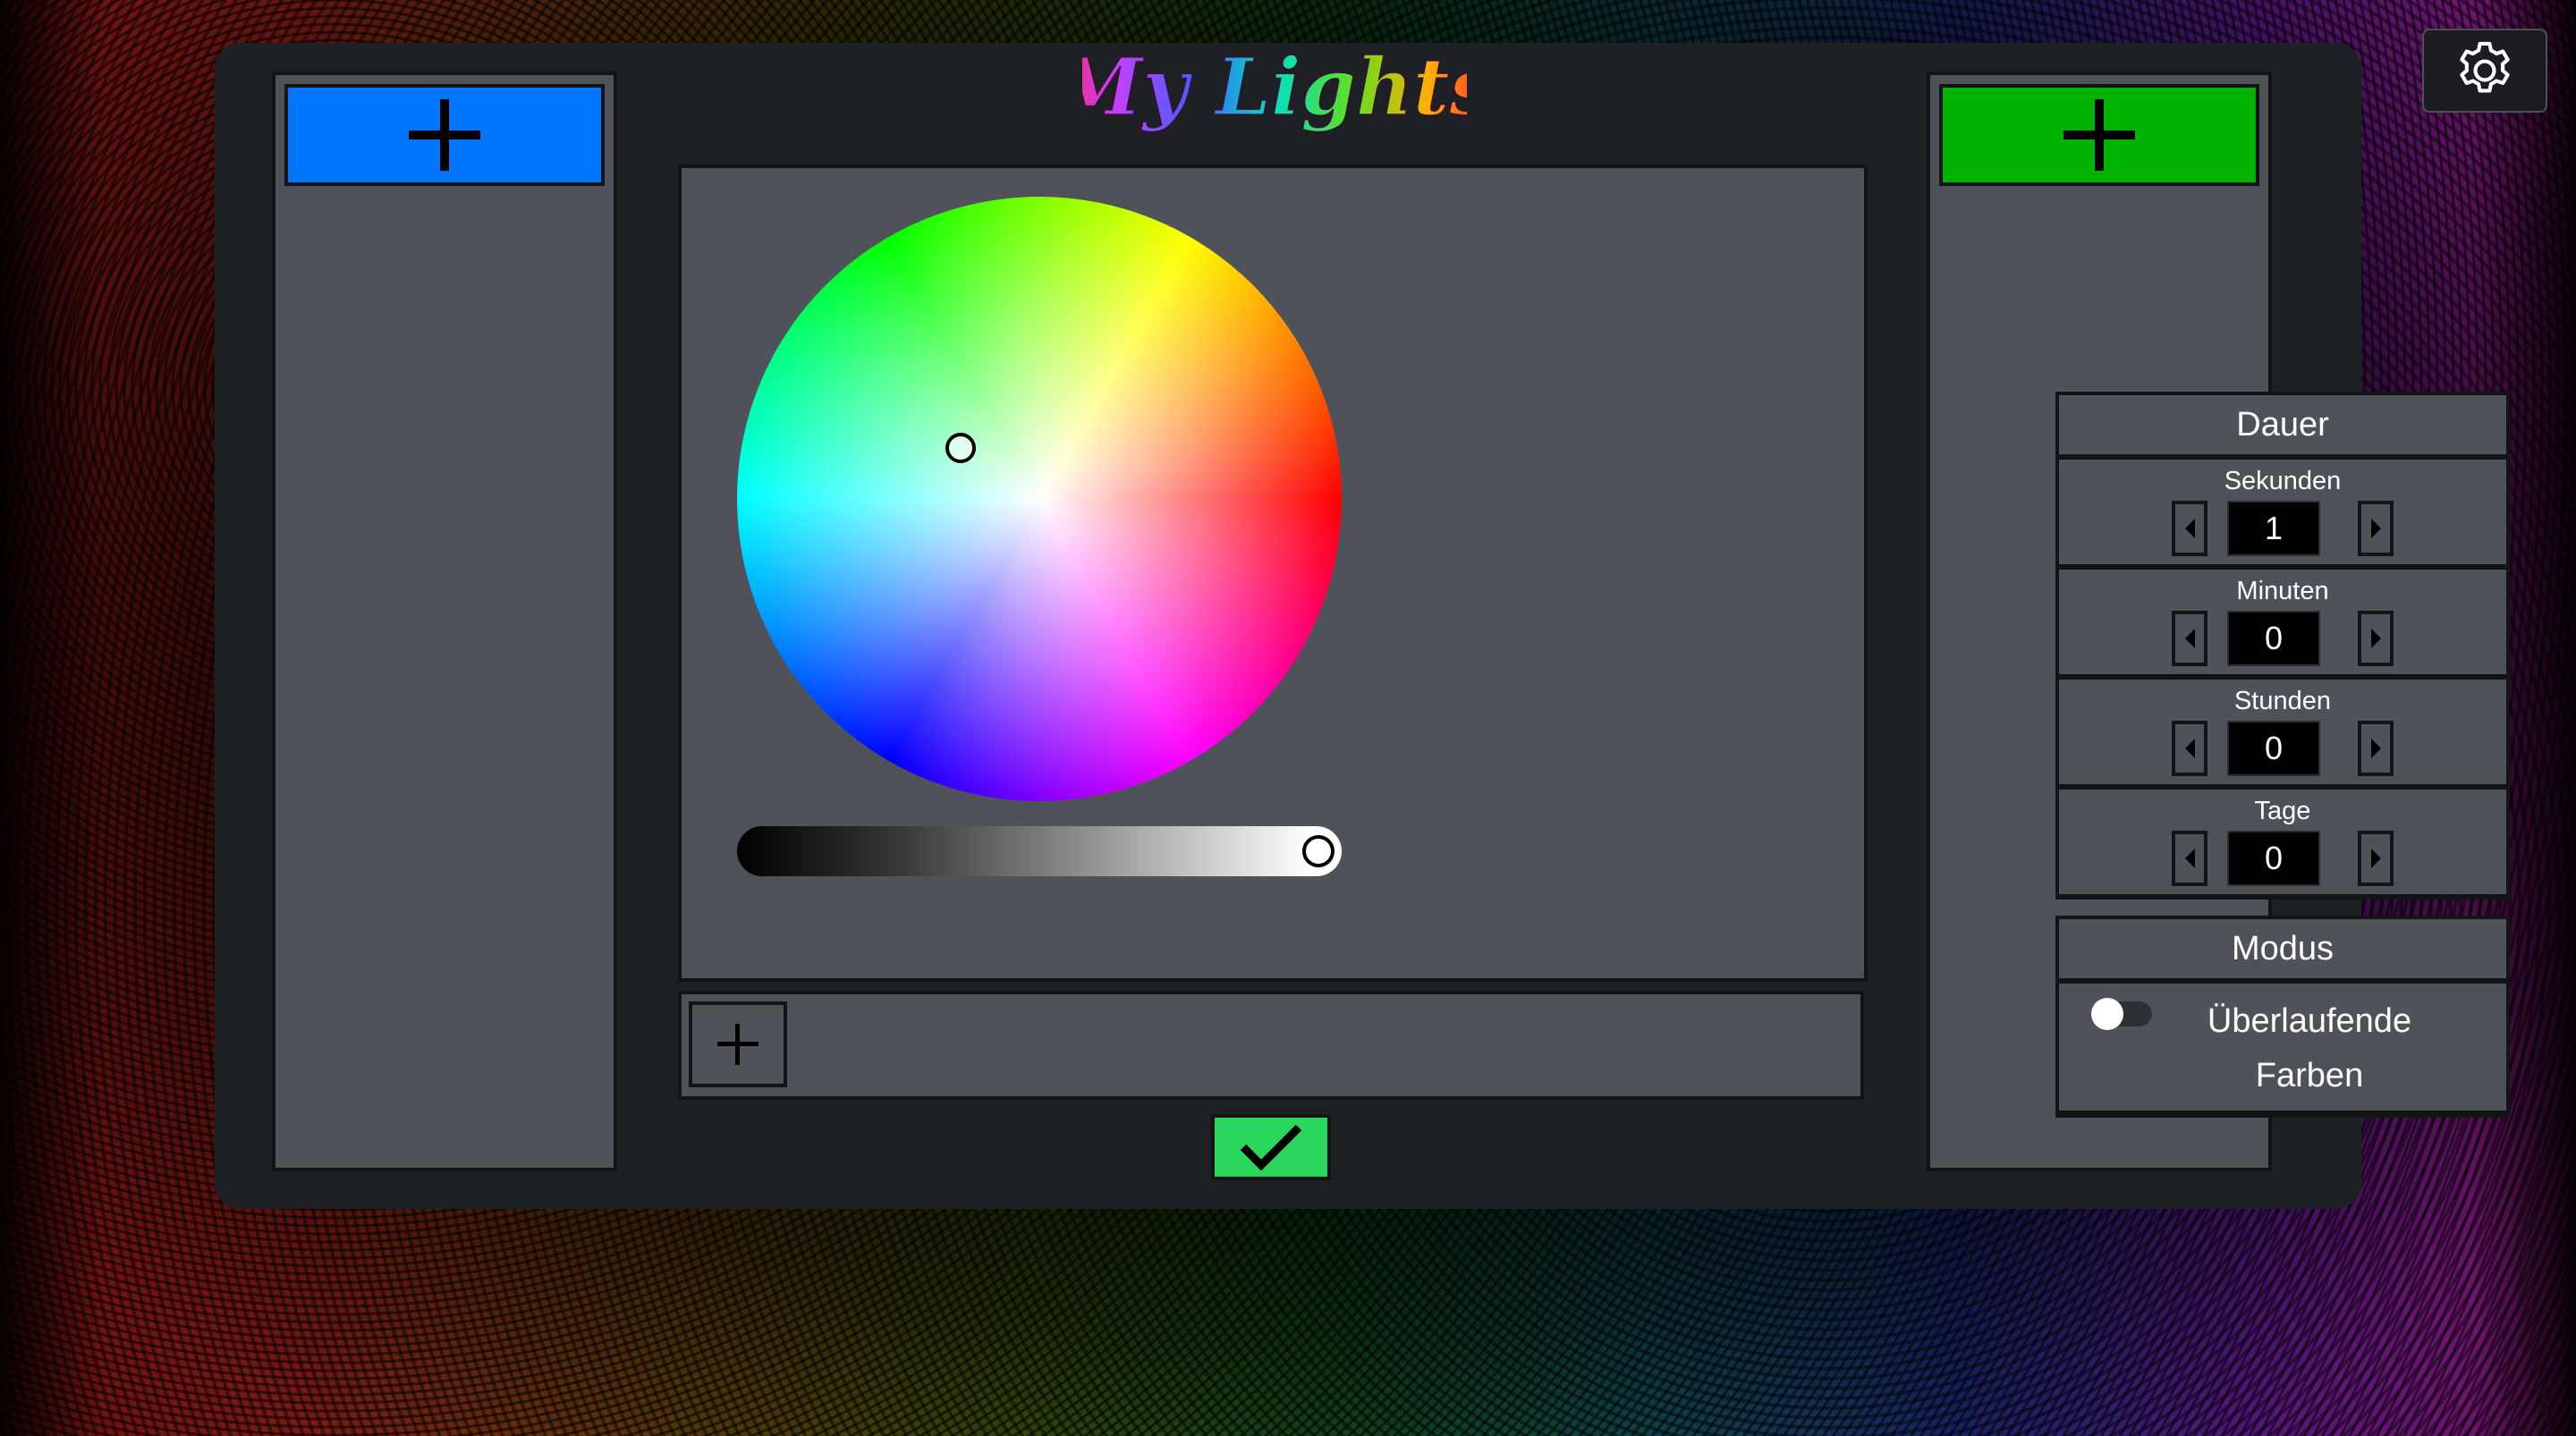  I want to click on settings-button, so click(2484, 71).